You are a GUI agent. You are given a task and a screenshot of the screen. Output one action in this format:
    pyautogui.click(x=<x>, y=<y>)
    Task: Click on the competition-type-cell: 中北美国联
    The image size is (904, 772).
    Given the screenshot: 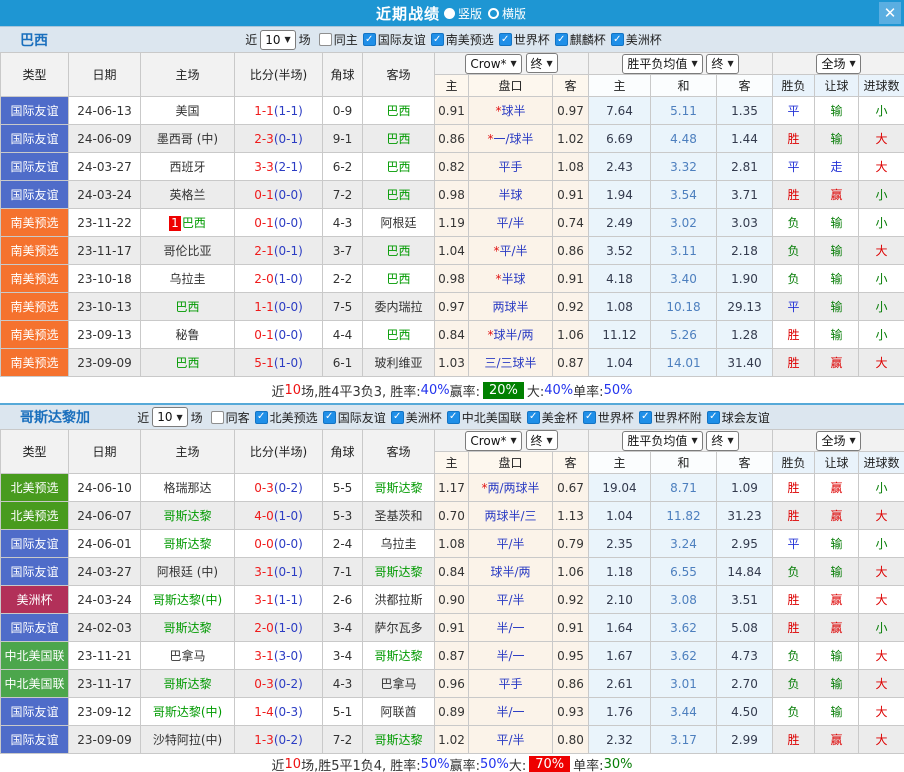 What is the action you would take?
    pyautogui.click(x=34, y=683)
    